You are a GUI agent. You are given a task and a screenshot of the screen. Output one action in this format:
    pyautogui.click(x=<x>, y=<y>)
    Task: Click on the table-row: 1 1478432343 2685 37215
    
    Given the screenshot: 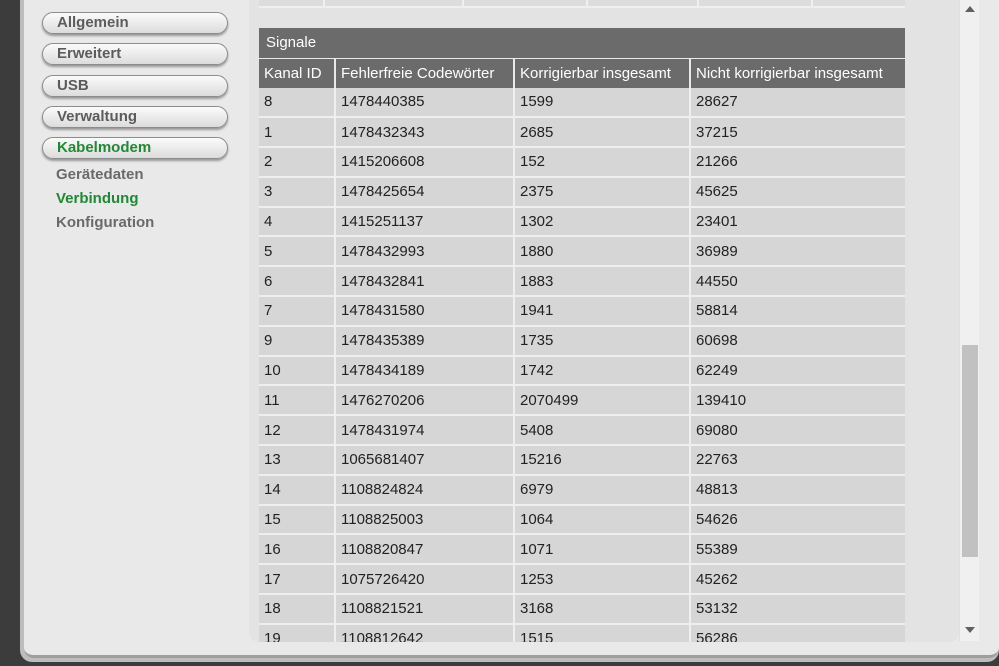 What is the action you would take?
    pyautogui.click(x=582, y=133)
    